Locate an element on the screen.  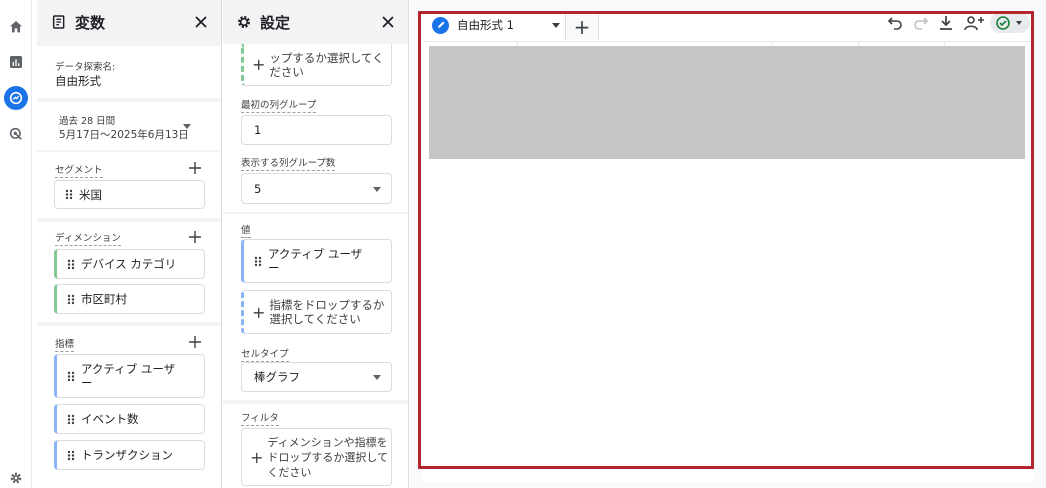
status-check-icon is located at coordinates (1010, 22).